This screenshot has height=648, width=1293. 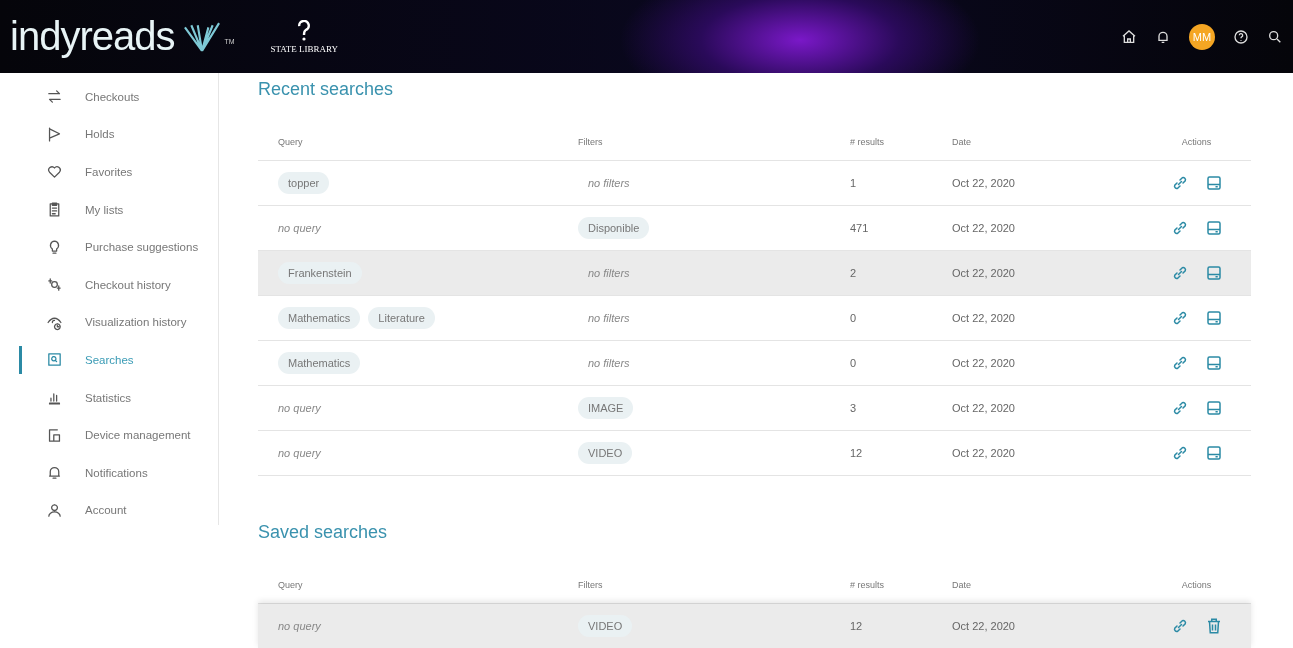 I want to click on flag-icon, so click(x=54, y=134).